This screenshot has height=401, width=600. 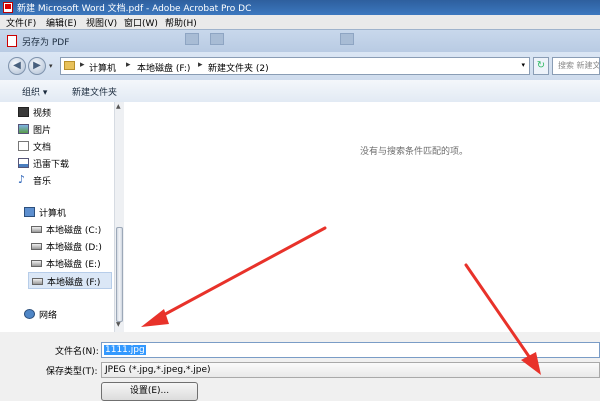 I want to click on dialog-title-bar: 另存为 PDF, so click(x=300, y=41).